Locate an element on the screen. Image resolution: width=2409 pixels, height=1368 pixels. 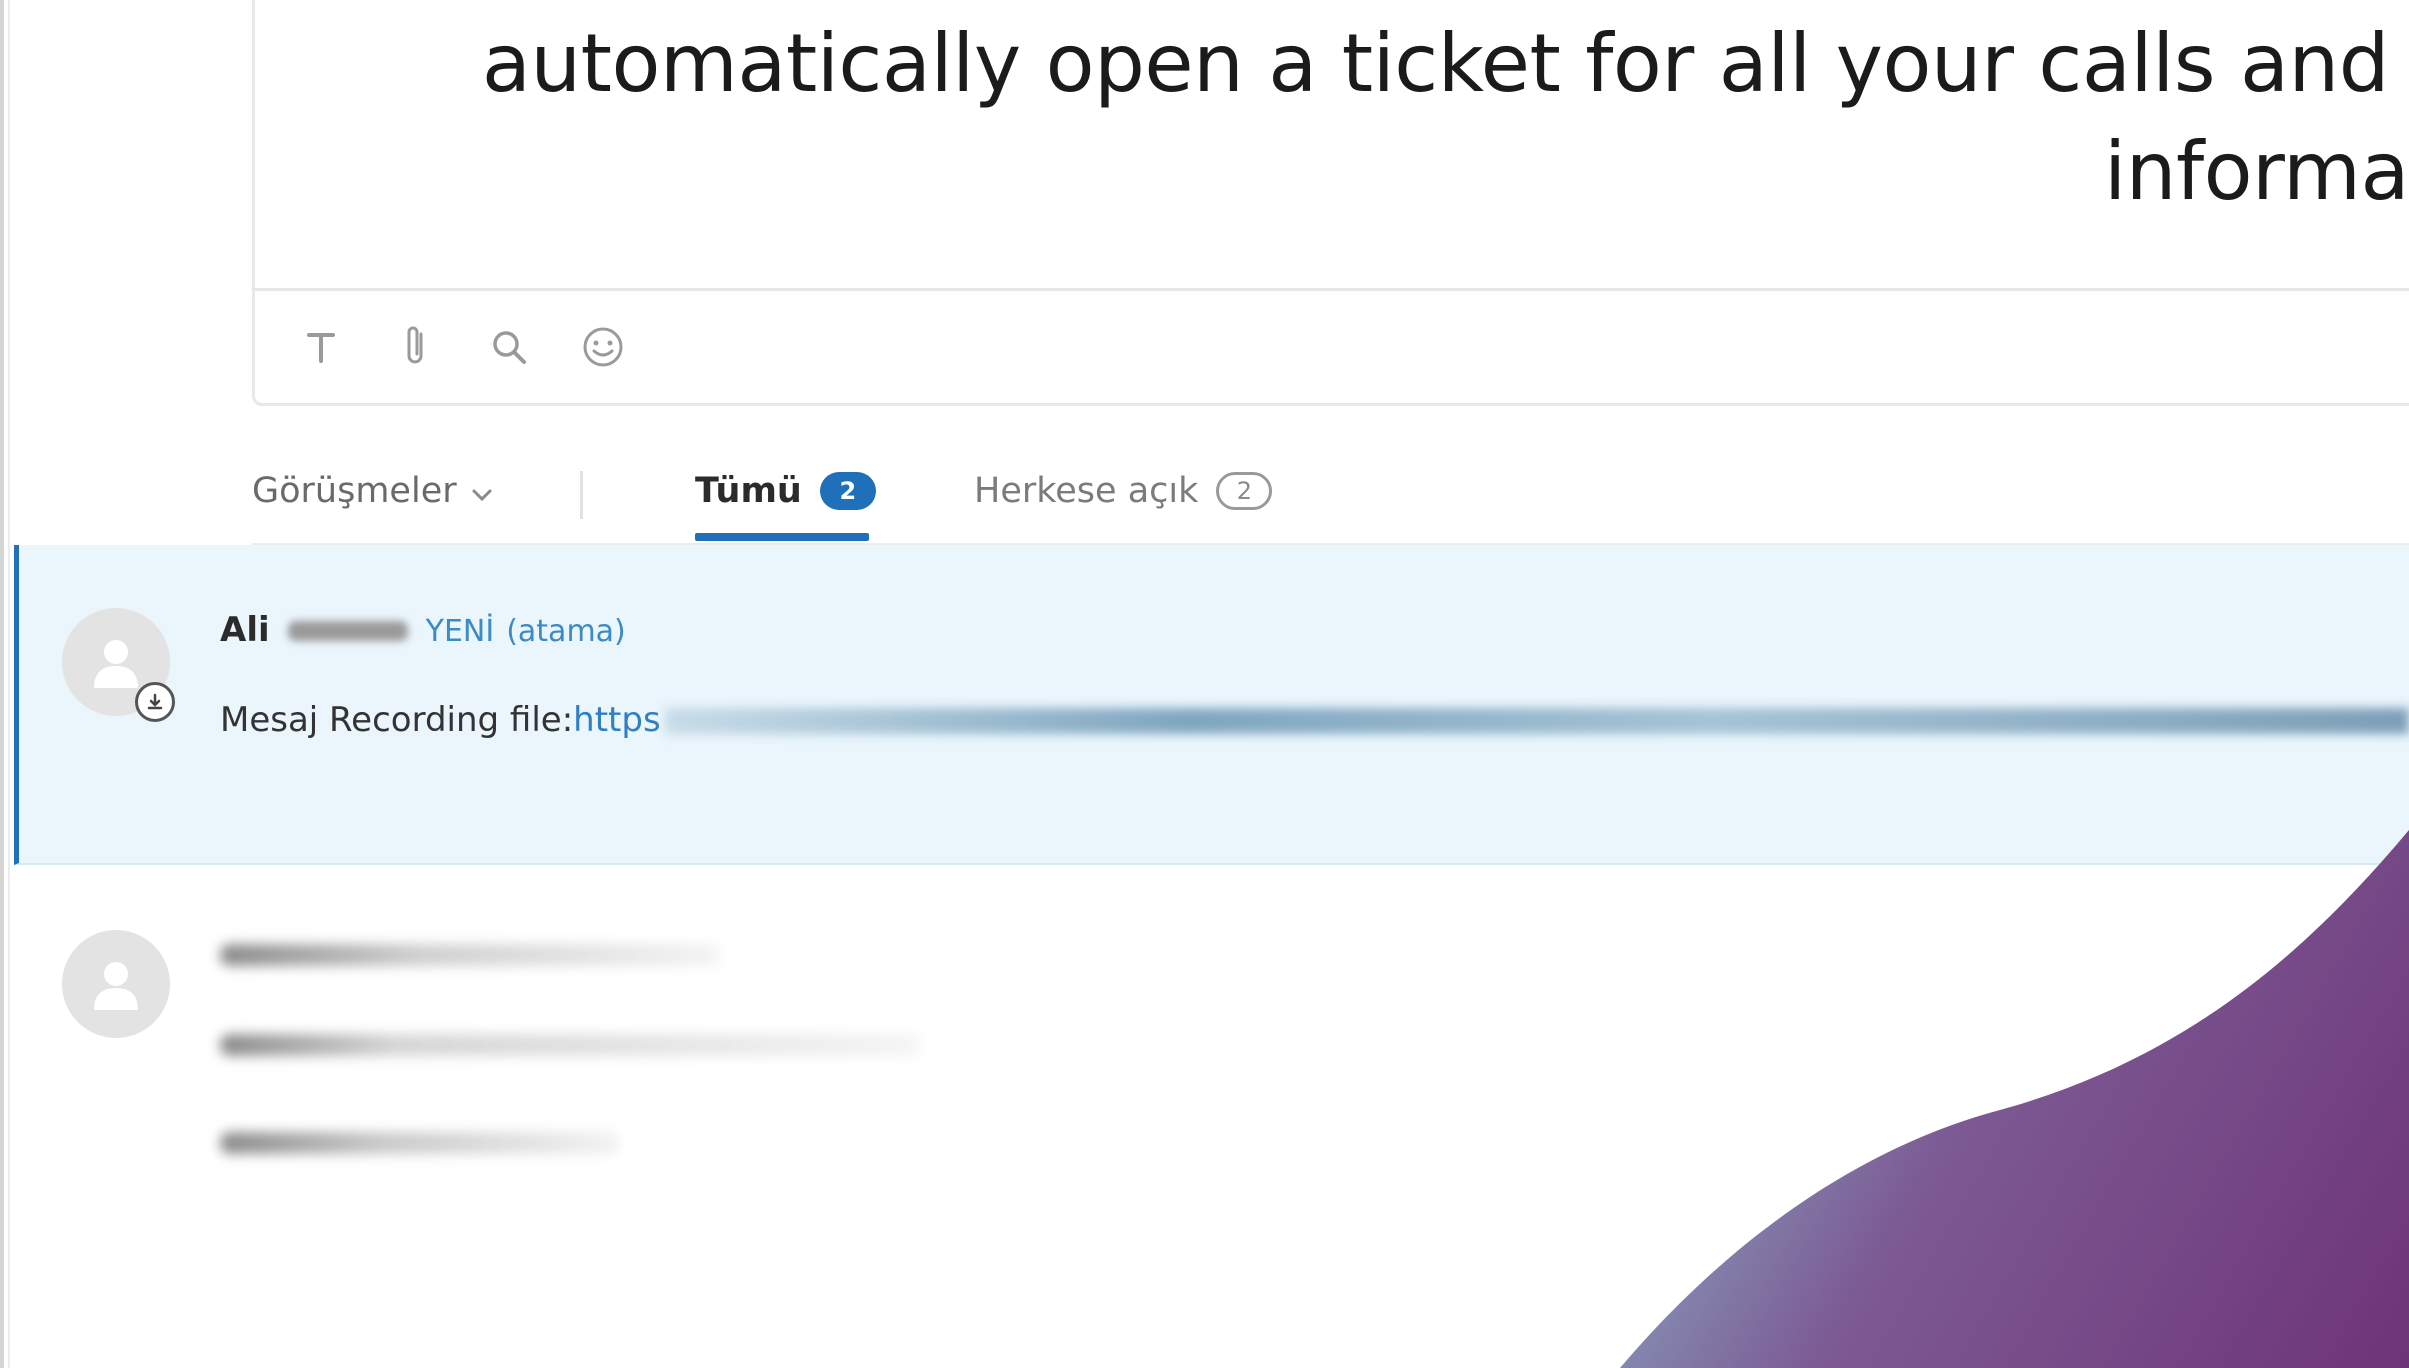
tab-all-count-badge: 2 is located at coordinates (847, 491).